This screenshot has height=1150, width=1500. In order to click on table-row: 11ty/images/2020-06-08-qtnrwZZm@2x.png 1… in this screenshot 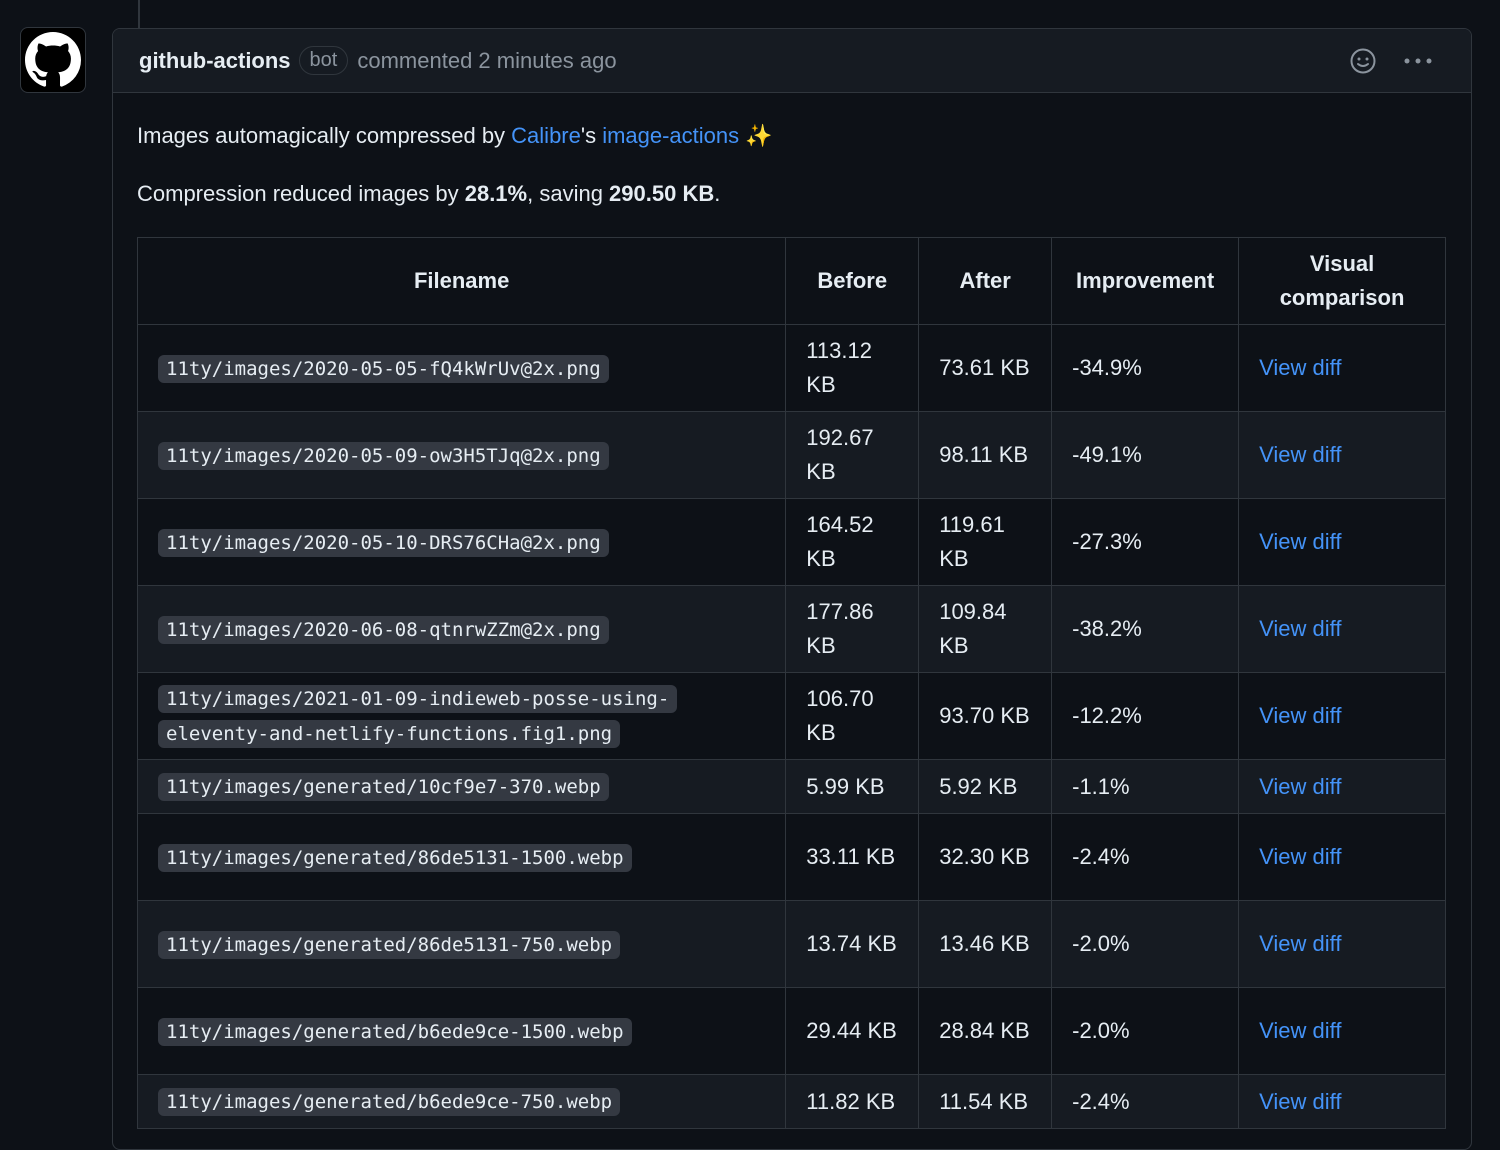, I will do `click(791, 629)`.